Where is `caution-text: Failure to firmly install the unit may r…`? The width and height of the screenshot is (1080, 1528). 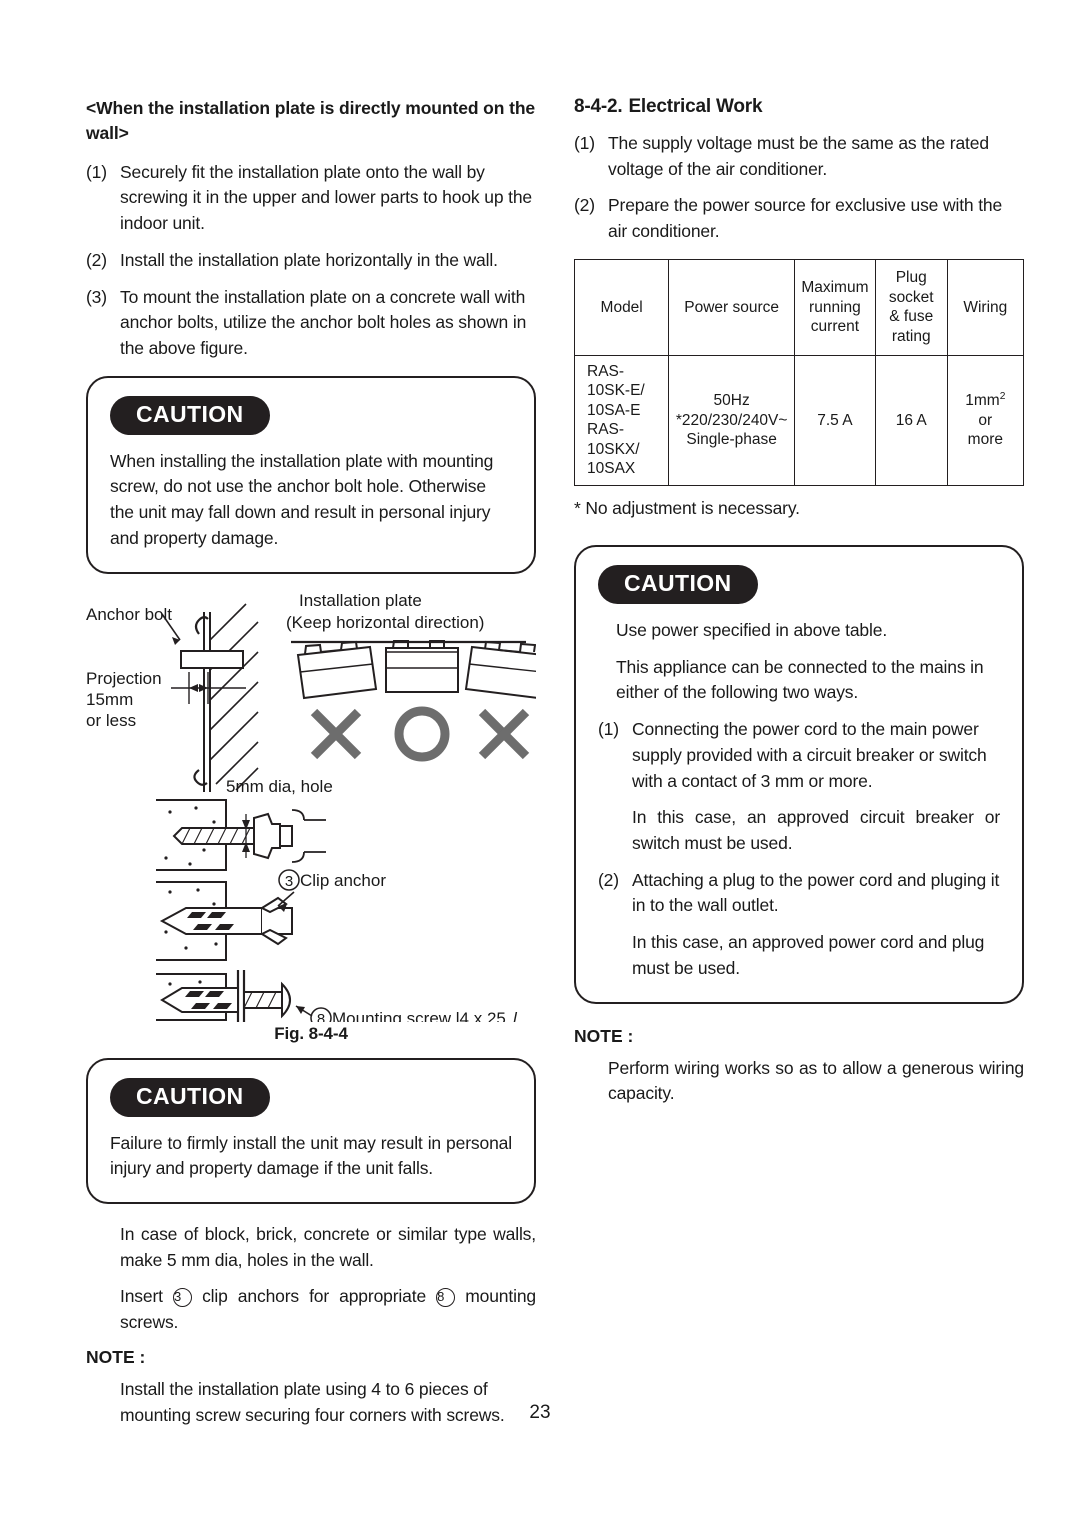
caution-text: Failure to firmly install the unit may r… is located at coordinates (311, 1155).